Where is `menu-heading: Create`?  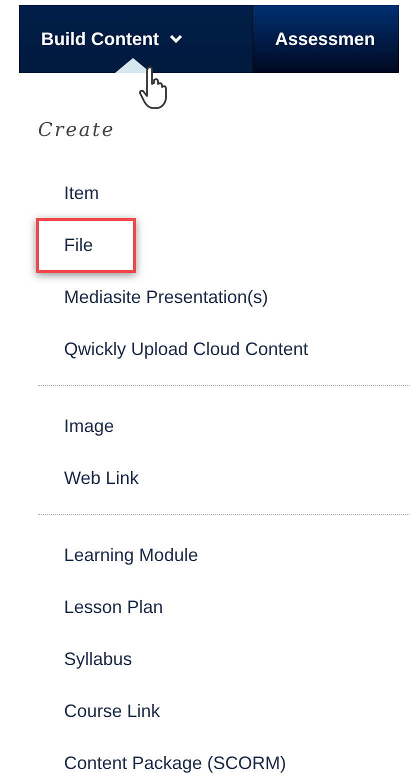
menu-heading: Create is located at coordinates (77, 130).